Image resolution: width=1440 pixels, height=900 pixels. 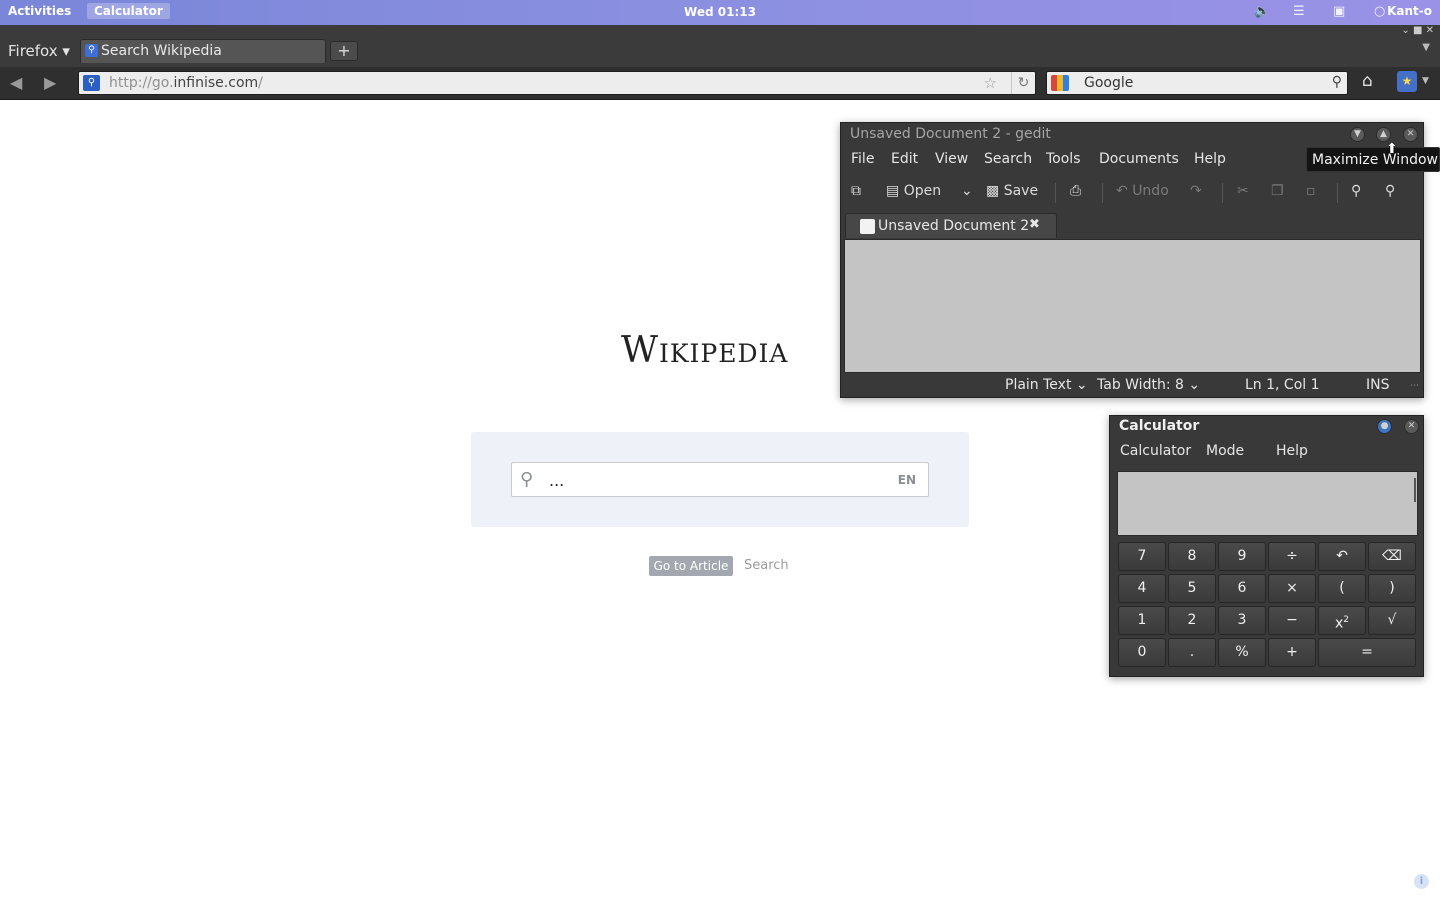 What do you see at coordinates (1367, 652) in the screenshot?
I see `key-equals: =` at bounding box center [1367, 652].